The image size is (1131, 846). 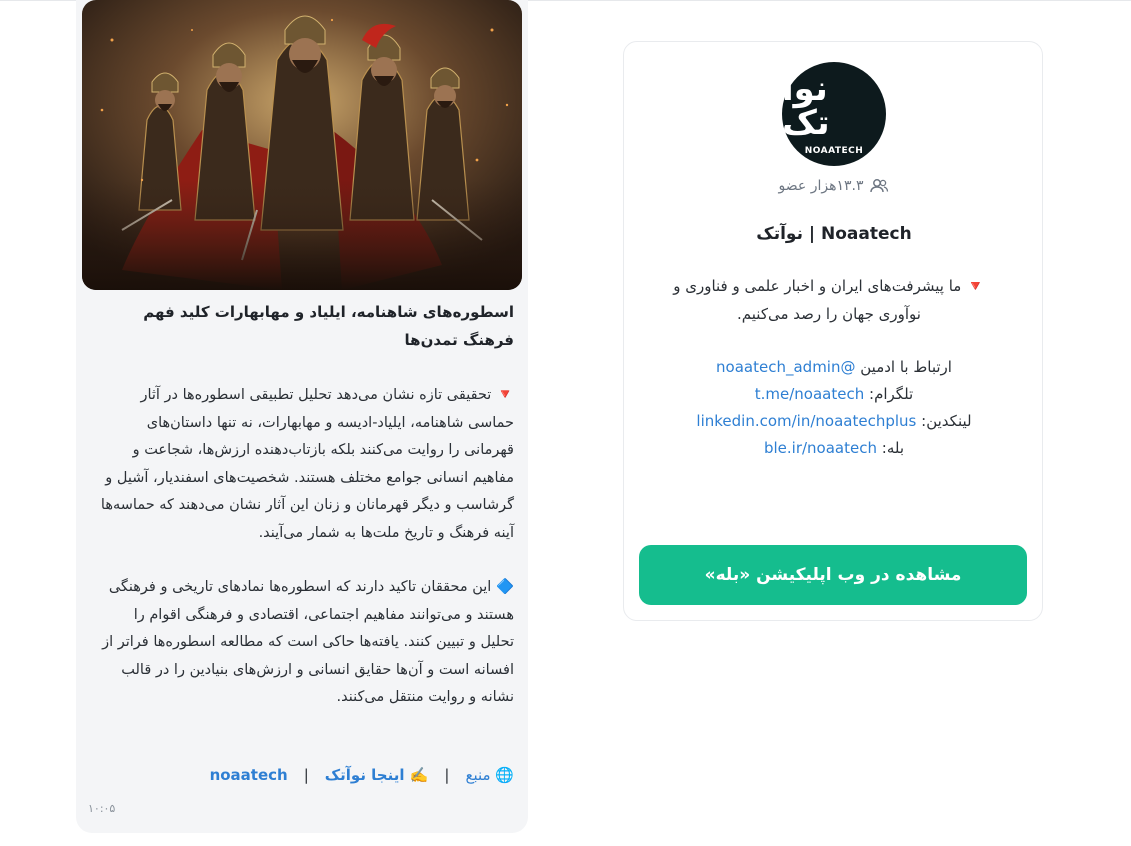 What do you see at coordinates (834, 114) in the screenshot?
I see `channel-logo: نوآ تک NOAATECH` at bounding box center [834, 114].